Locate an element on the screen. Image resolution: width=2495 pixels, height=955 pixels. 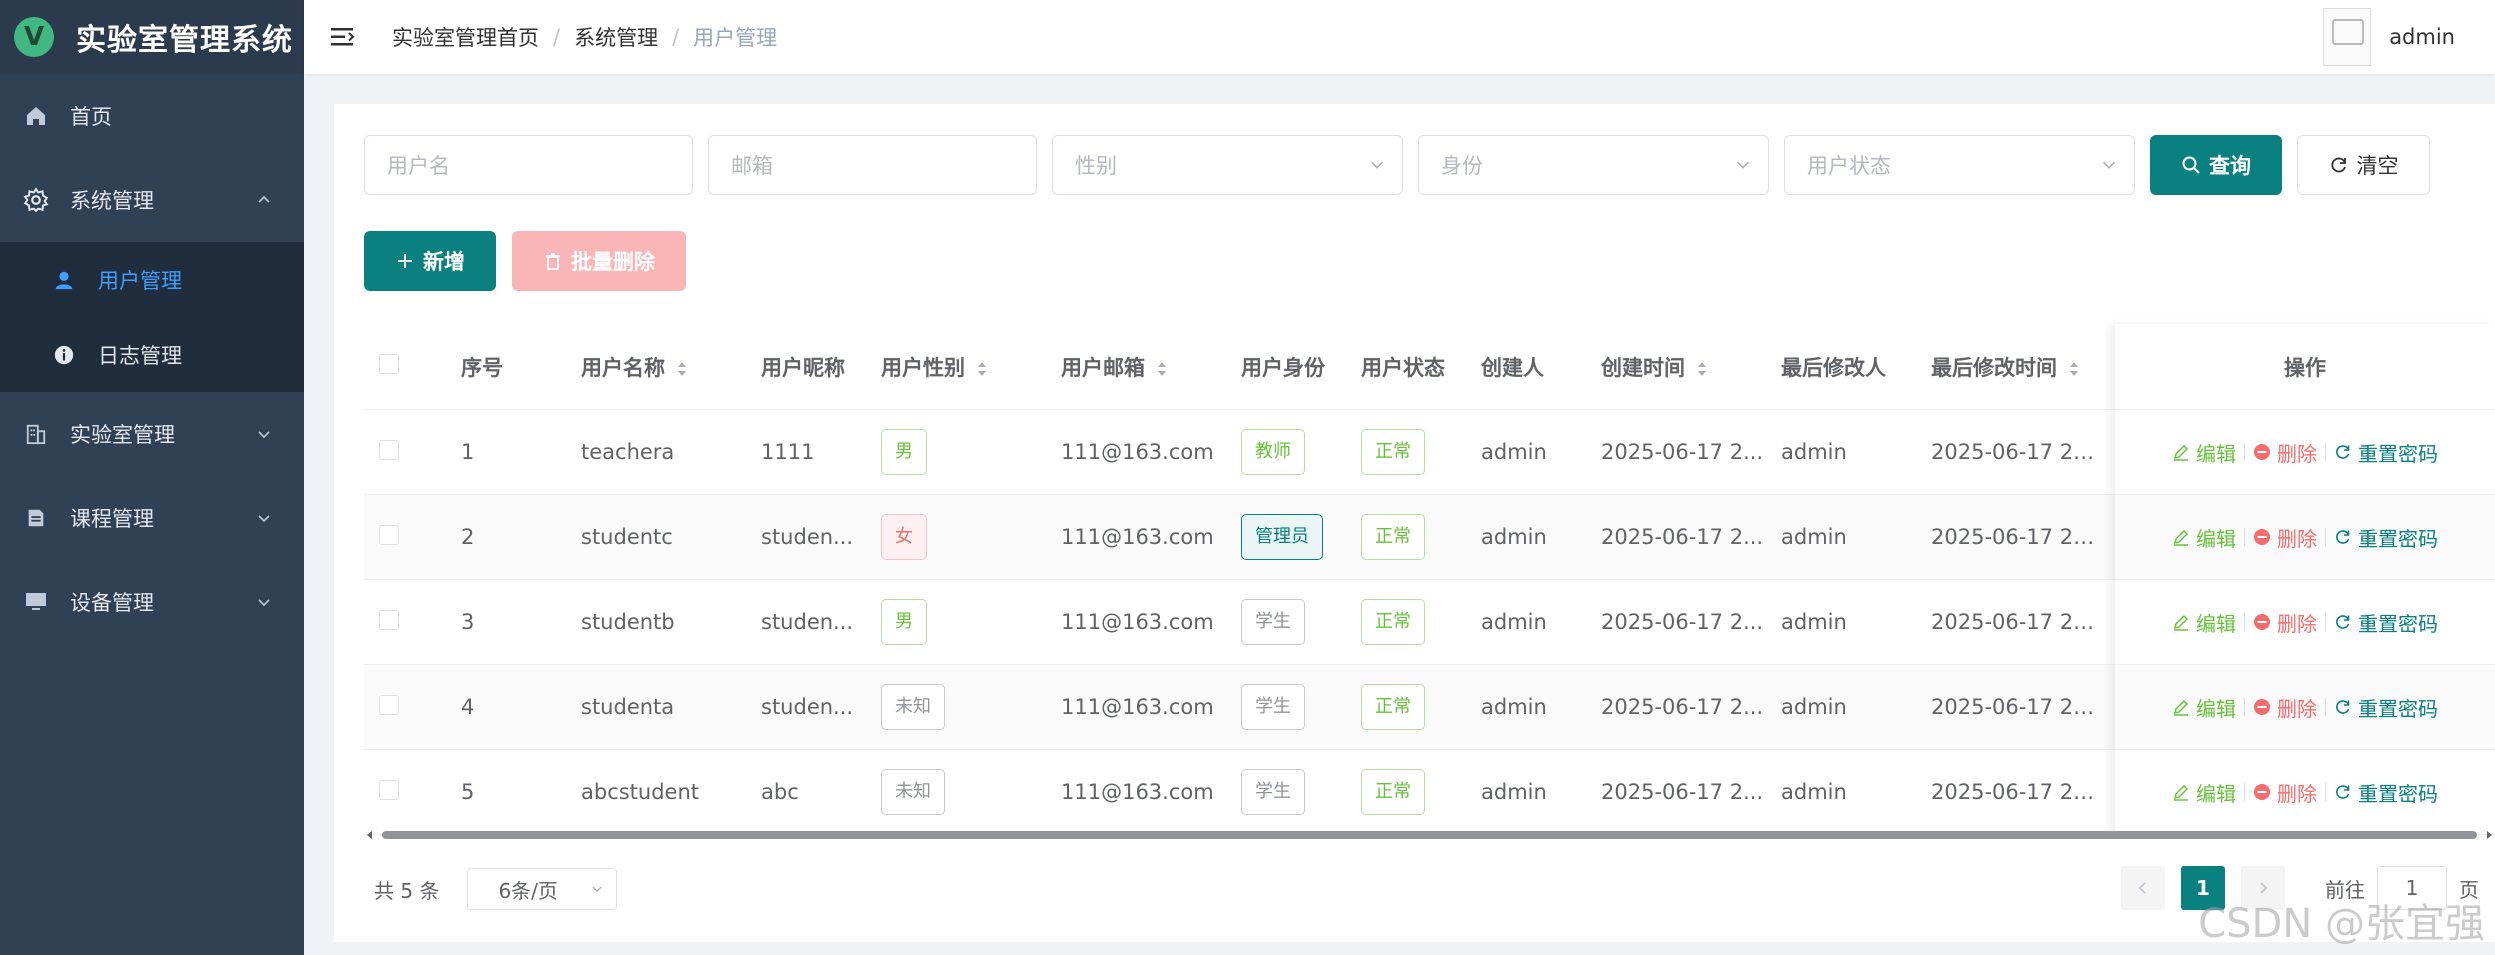
horizontal-scrollbar is located at coordinates (1429, 834).